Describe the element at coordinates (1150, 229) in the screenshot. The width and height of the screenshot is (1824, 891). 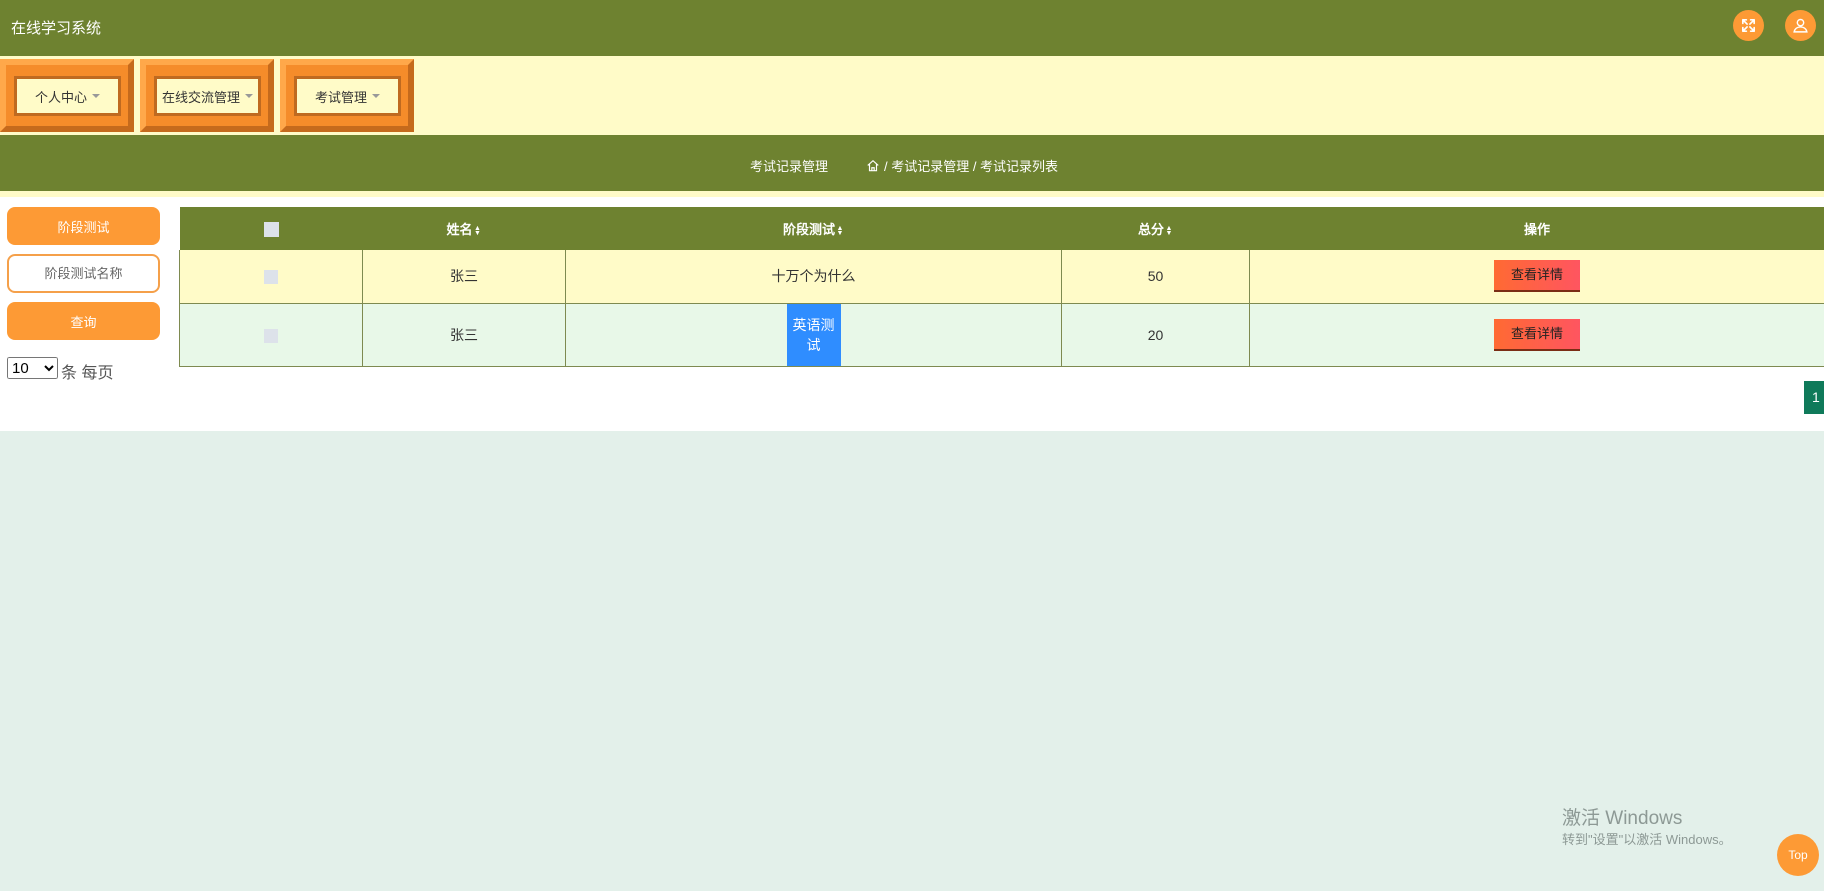
I see `header-label: 总分` at that location.